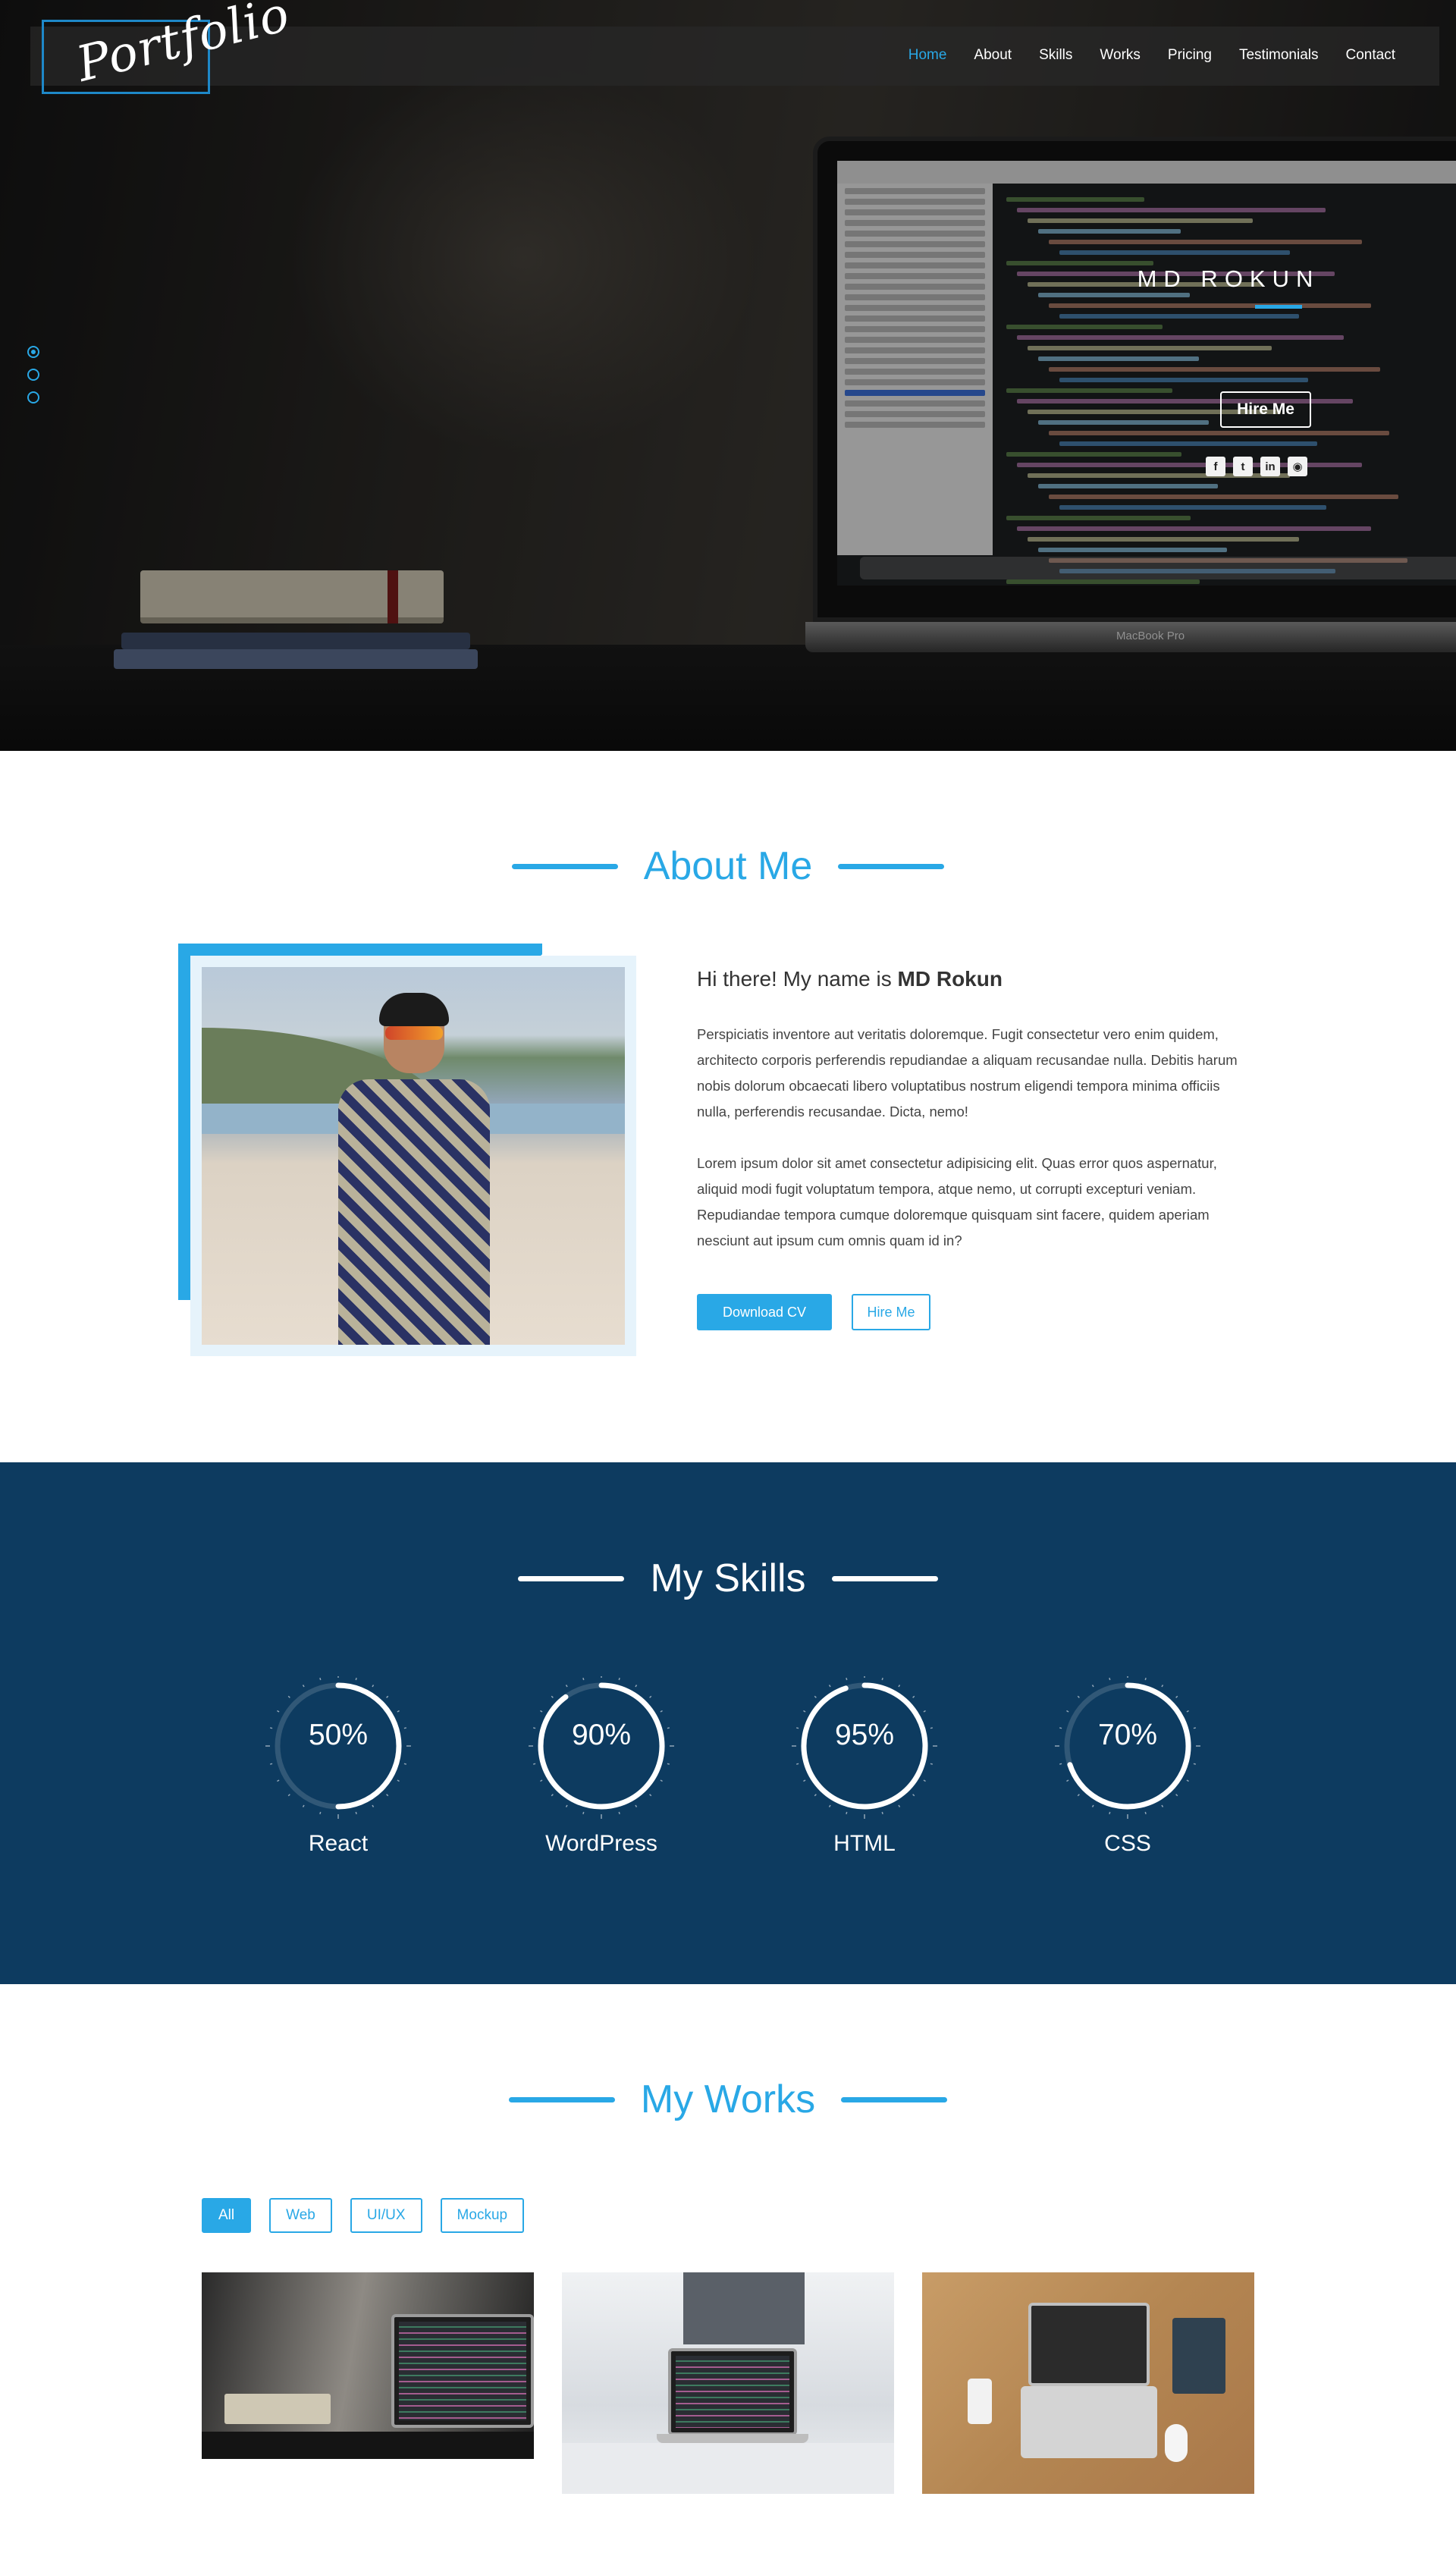 Image resolution: width=1456 pixels, height=2553 pixels. Describe the element at coordinates (1297, 466) in the screenshot. I see `github-icon: ◉` at that location.